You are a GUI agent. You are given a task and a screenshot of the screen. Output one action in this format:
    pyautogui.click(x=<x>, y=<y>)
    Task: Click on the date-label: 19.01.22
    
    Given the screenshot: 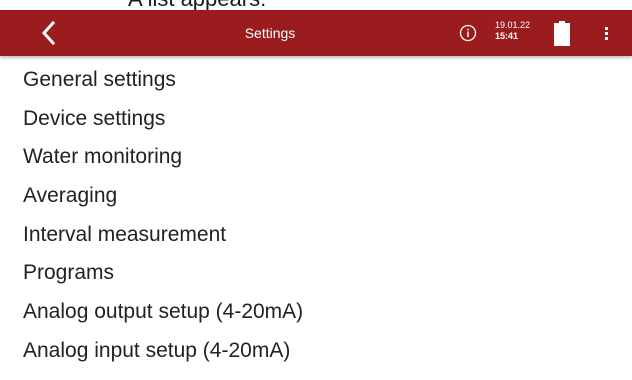 What is the action you would take?
    pyautogui.click(x=513, y=25)
    